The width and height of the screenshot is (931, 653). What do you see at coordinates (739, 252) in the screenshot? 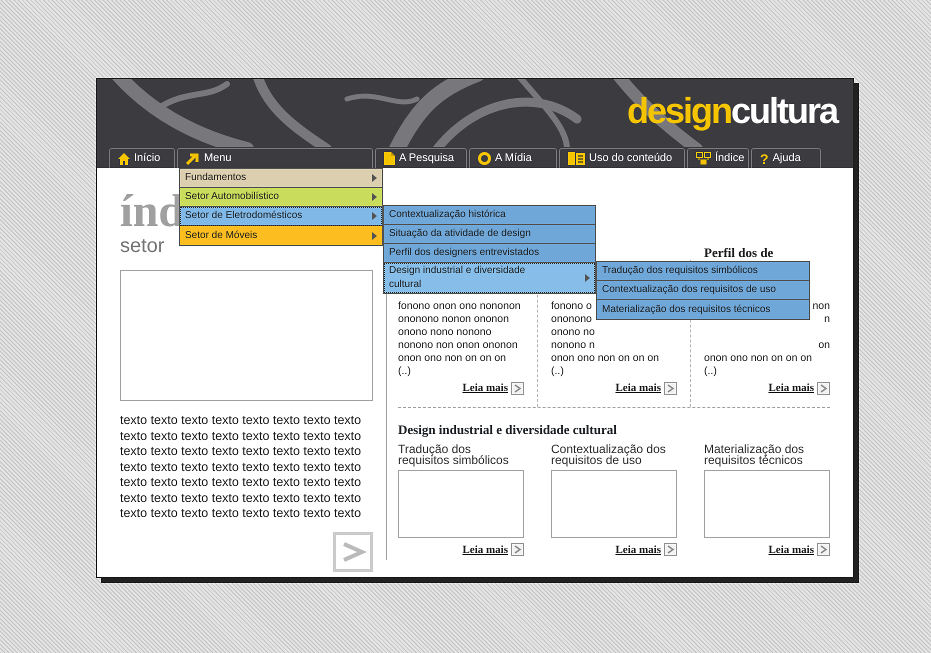
I see `column-heading: Perfil dos de` at bounding box center [739, 252].